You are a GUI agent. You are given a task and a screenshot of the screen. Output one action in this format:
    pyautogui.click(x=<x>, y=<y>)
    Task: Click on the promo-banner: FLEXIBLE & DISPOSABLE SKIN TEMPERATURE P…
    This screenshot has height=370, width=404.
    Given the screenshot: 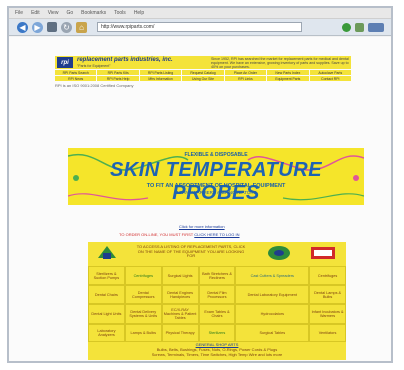 What is the action you would take?
    pyautogui.click(x=216, y=176)
    